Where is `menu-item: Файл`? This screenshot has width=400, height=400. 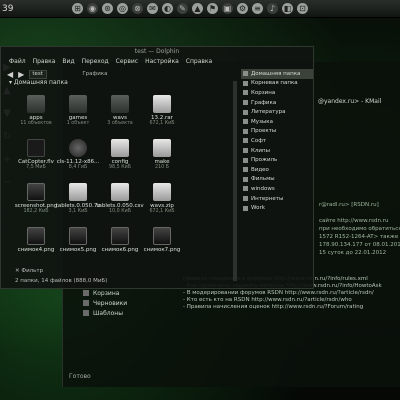 menu-item: Файл is located at coordinates (17, 62).